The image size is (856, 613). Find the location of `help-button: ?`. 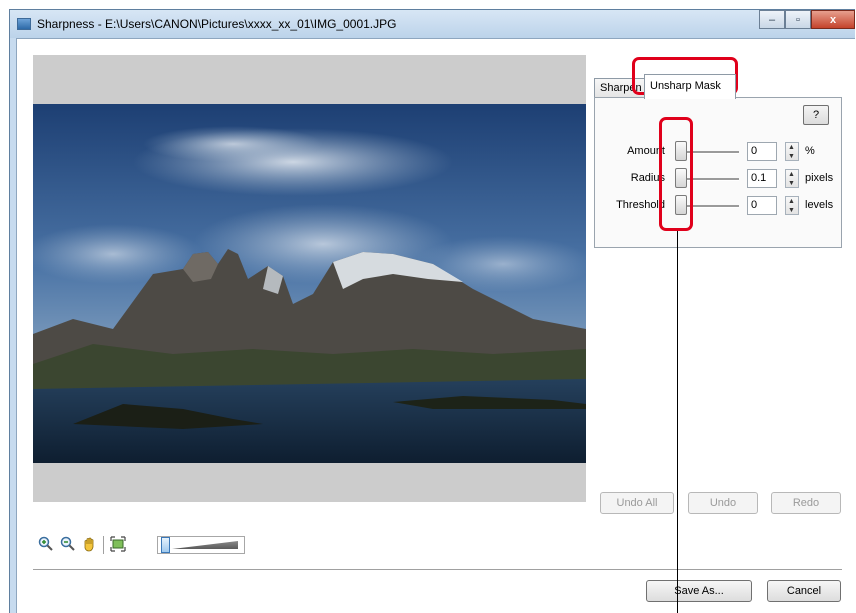

help-button: ? is located at coordinates (816, 115).